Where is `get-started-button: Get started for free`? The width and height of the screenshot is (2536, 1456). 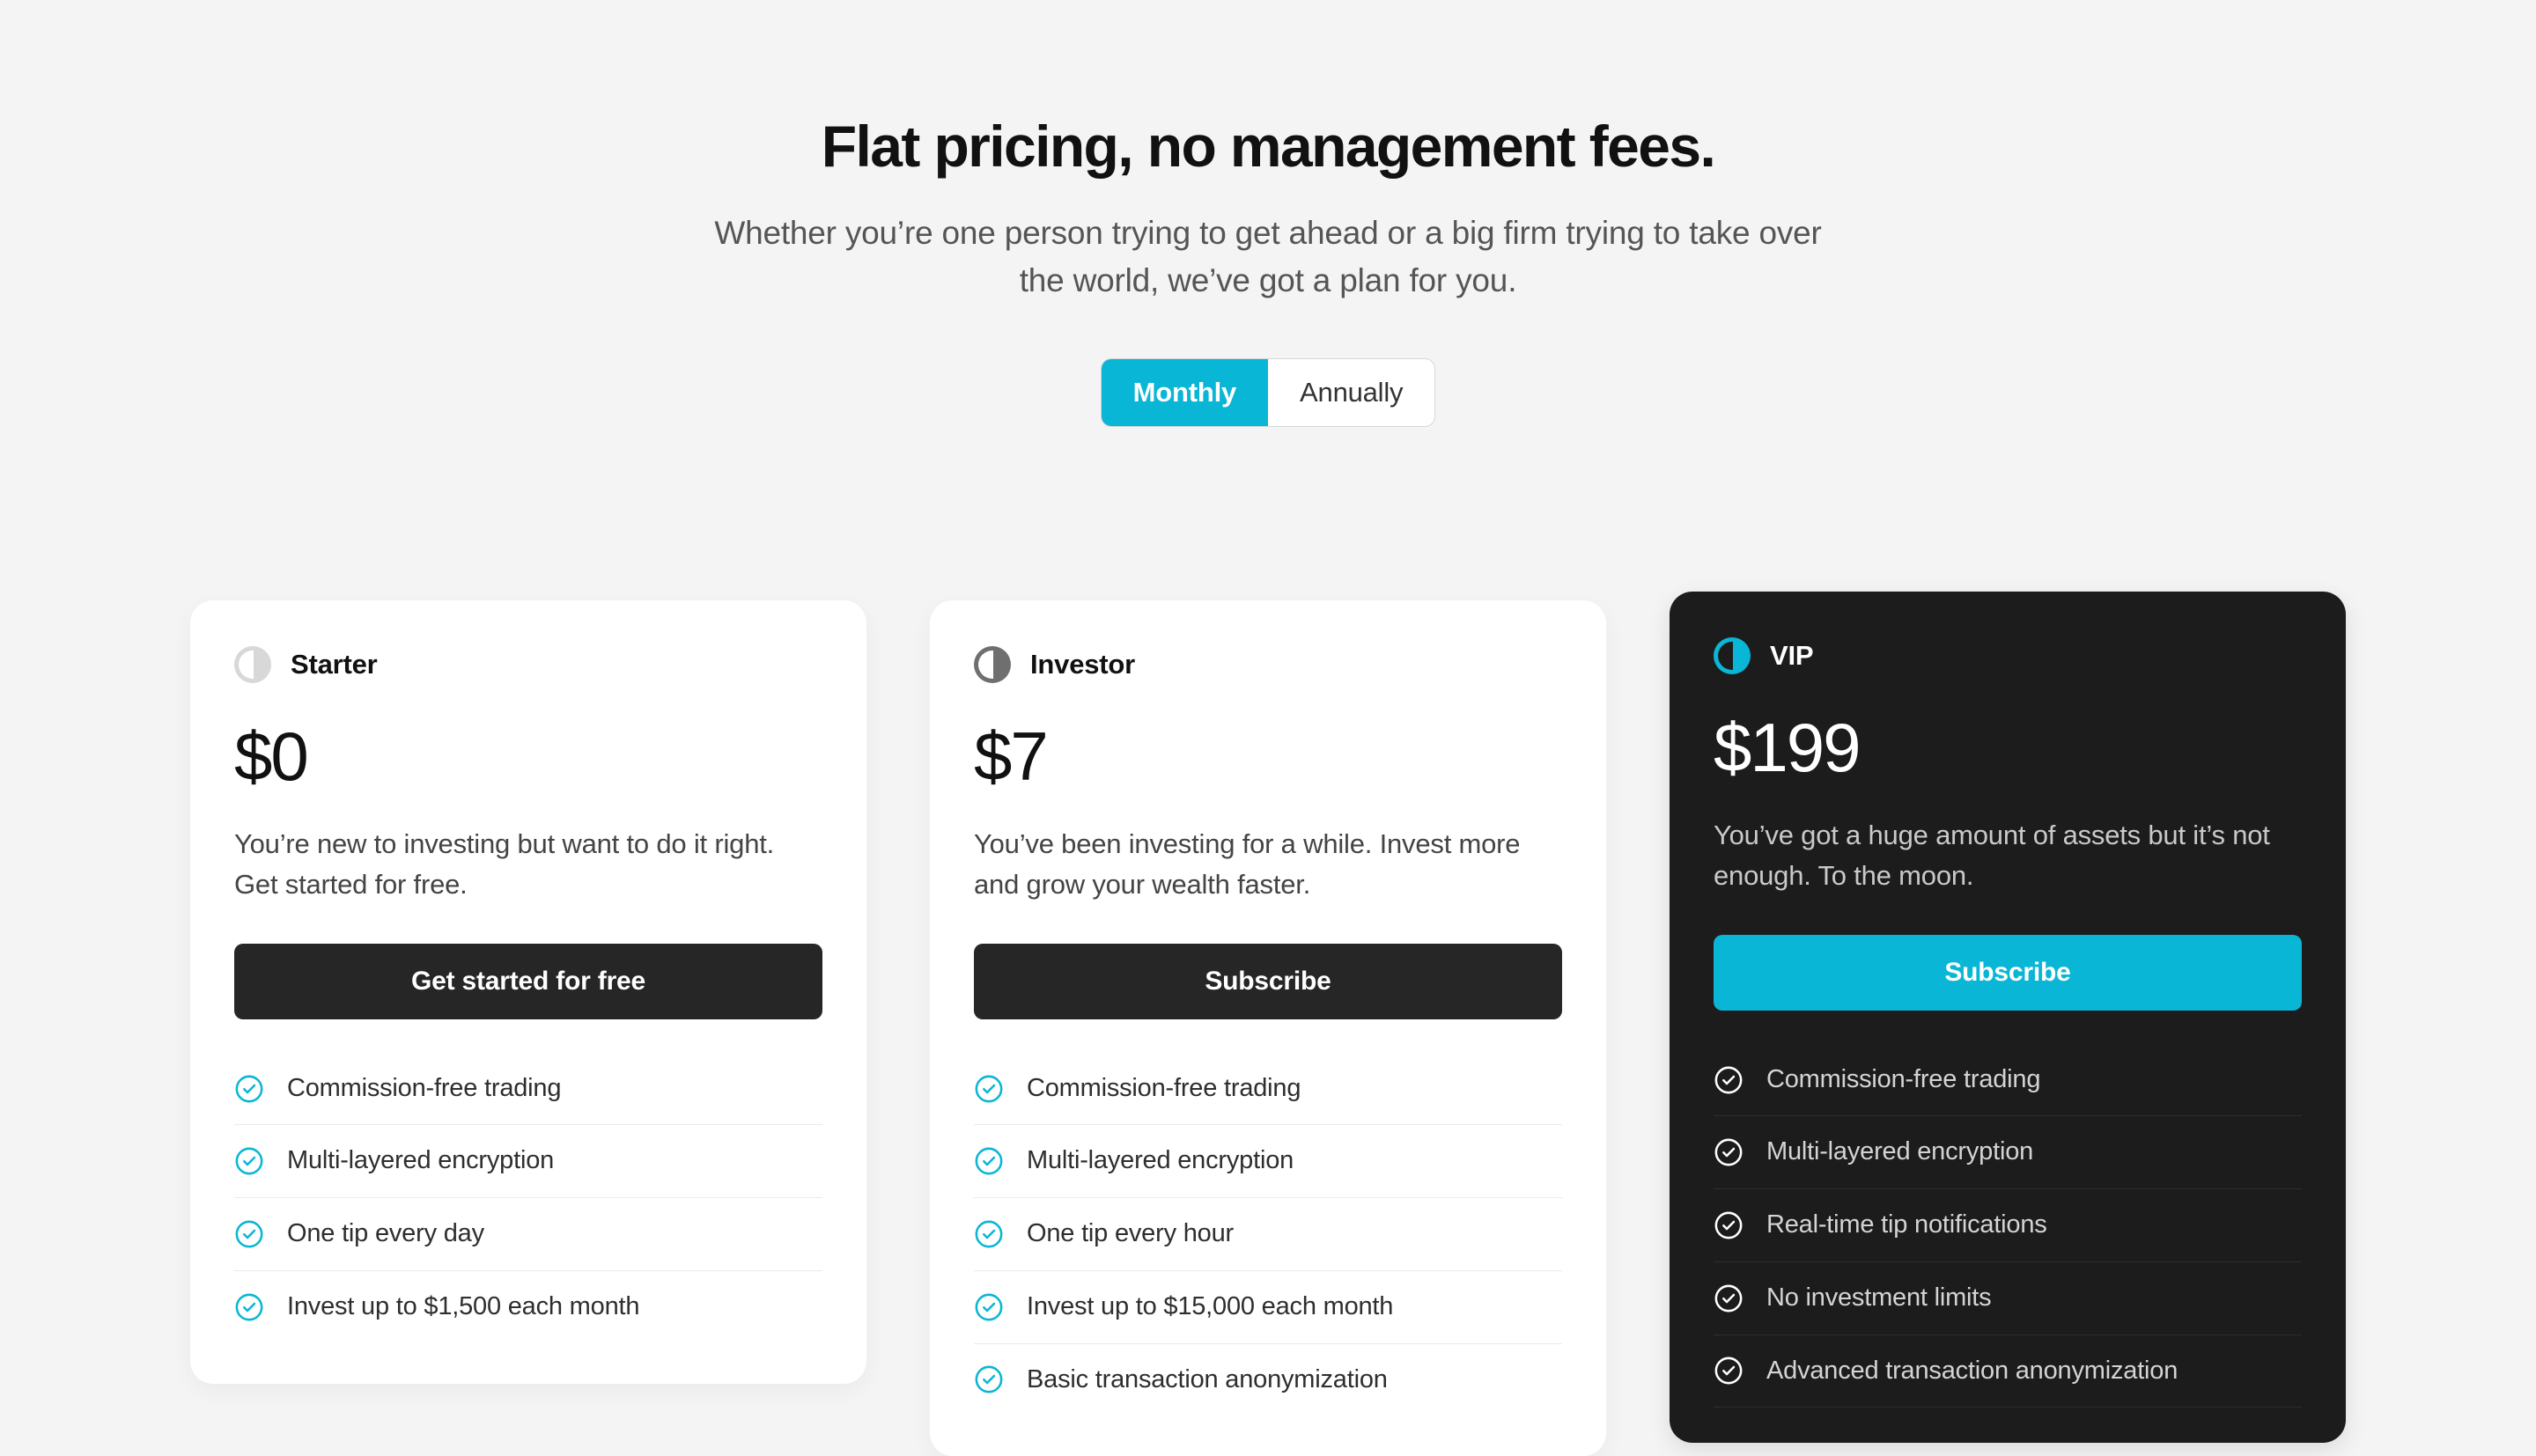 get-started-button: Get started for free is located at coordinates (528, 981).